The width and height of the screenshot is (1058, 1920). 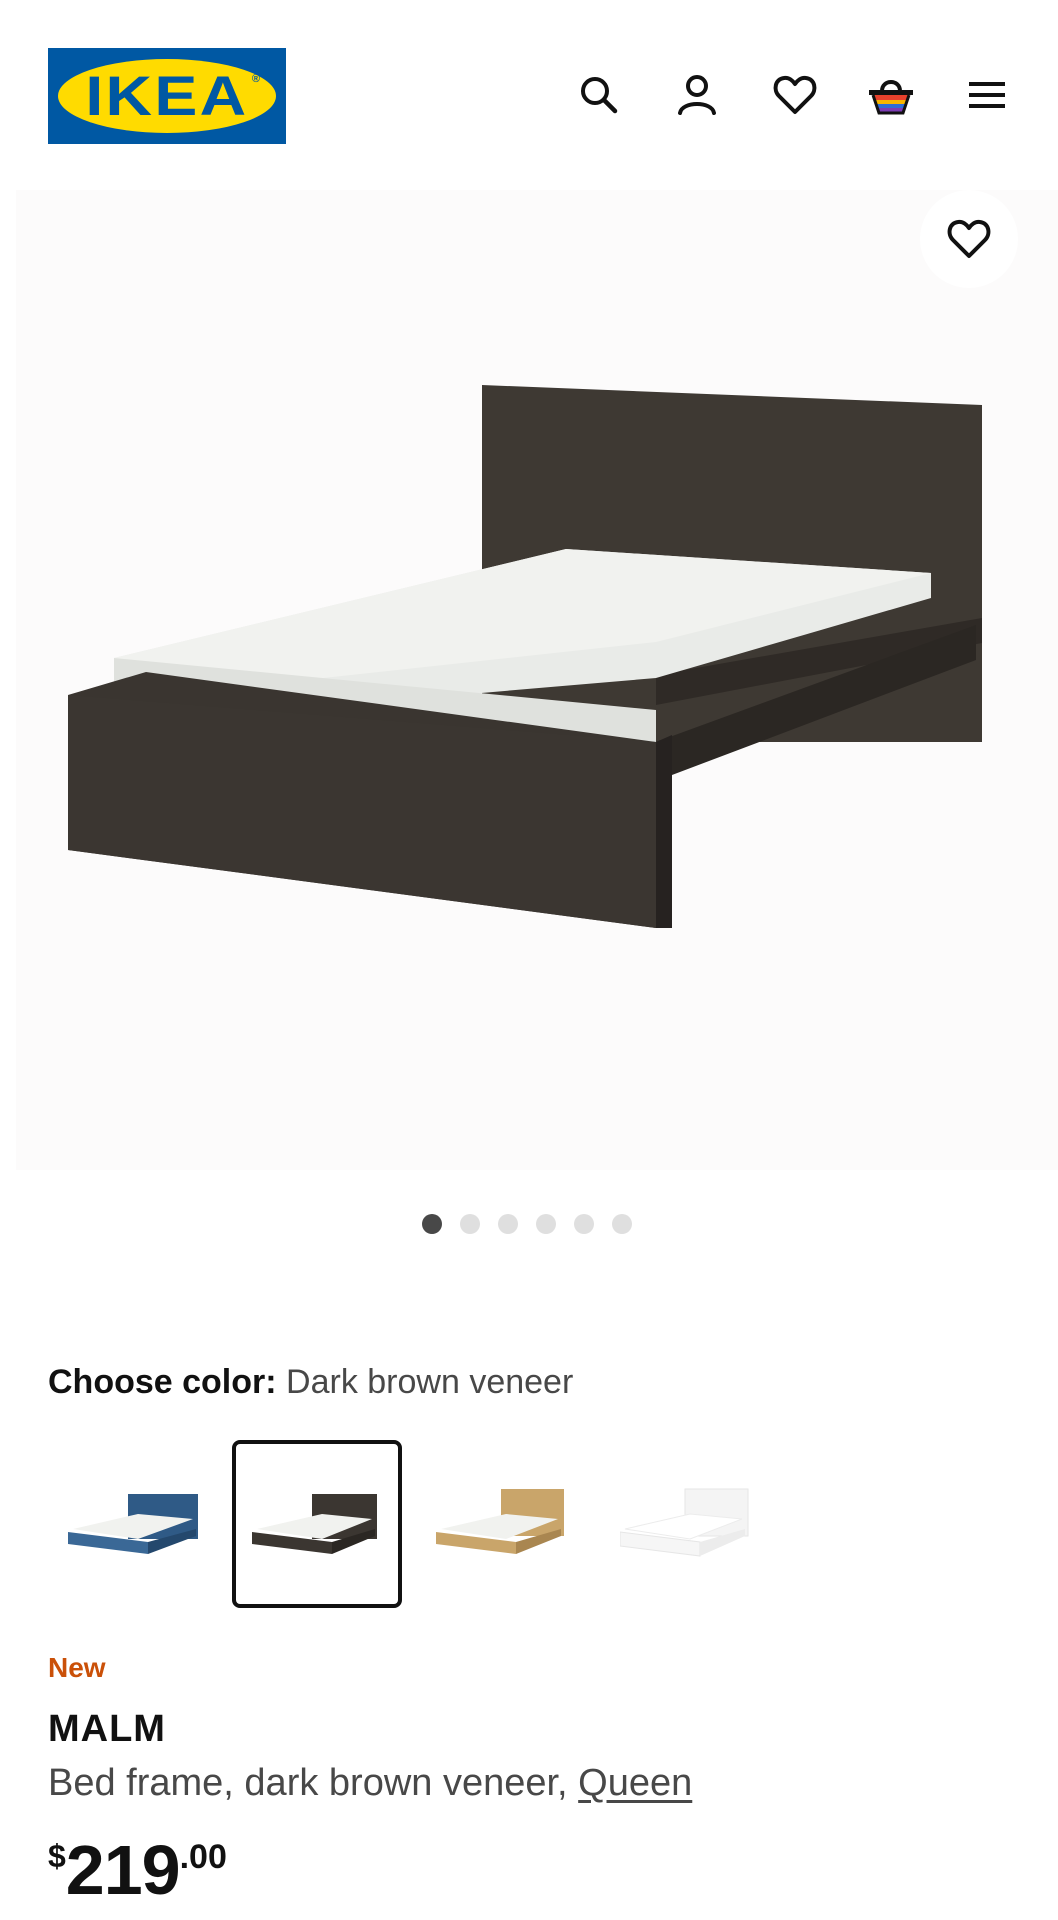 I want to click on color-chooser-heading: Choose color: Dark brown veneer, so click(x=310, y=1382).